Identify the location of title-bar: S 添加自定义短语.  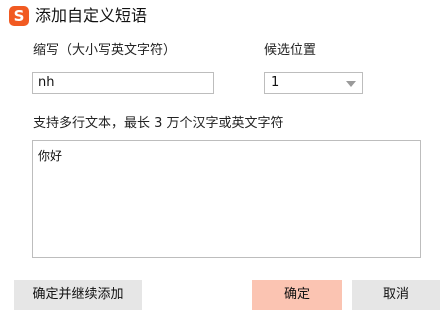
(224, 16).